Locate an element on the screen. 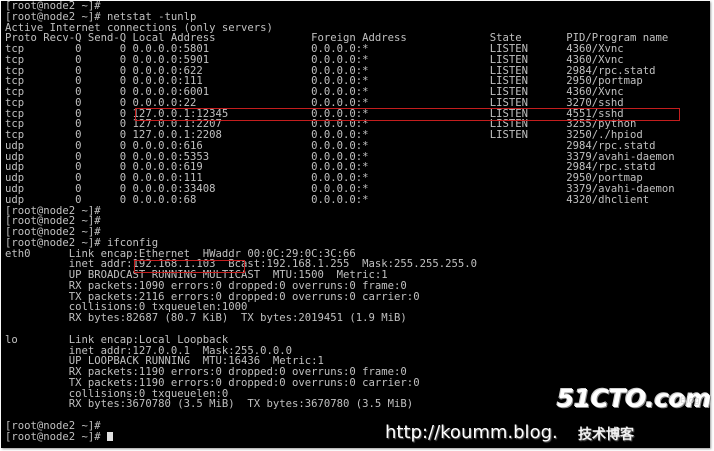 This screenshot has width=714, height=451. watermark-cn: 技术博客 is located at coordinates (606, 435).